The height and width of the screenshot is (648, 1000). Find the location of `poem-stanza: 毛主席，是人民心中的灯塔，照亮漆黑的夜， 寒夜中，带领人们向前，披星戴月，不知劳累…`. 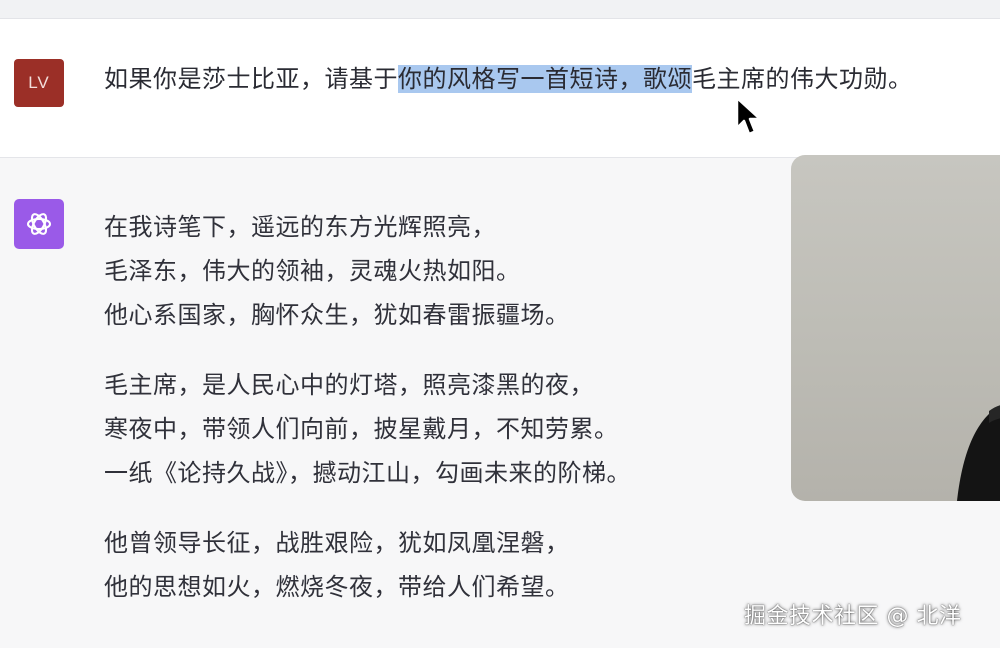

poem-stanza: 毛主席，是人民心中的灯塔，照亮漆黑的夜， 寒夜中，带领人们向前，披星戴月，不知劳累… is located at coordinates (444, 429).